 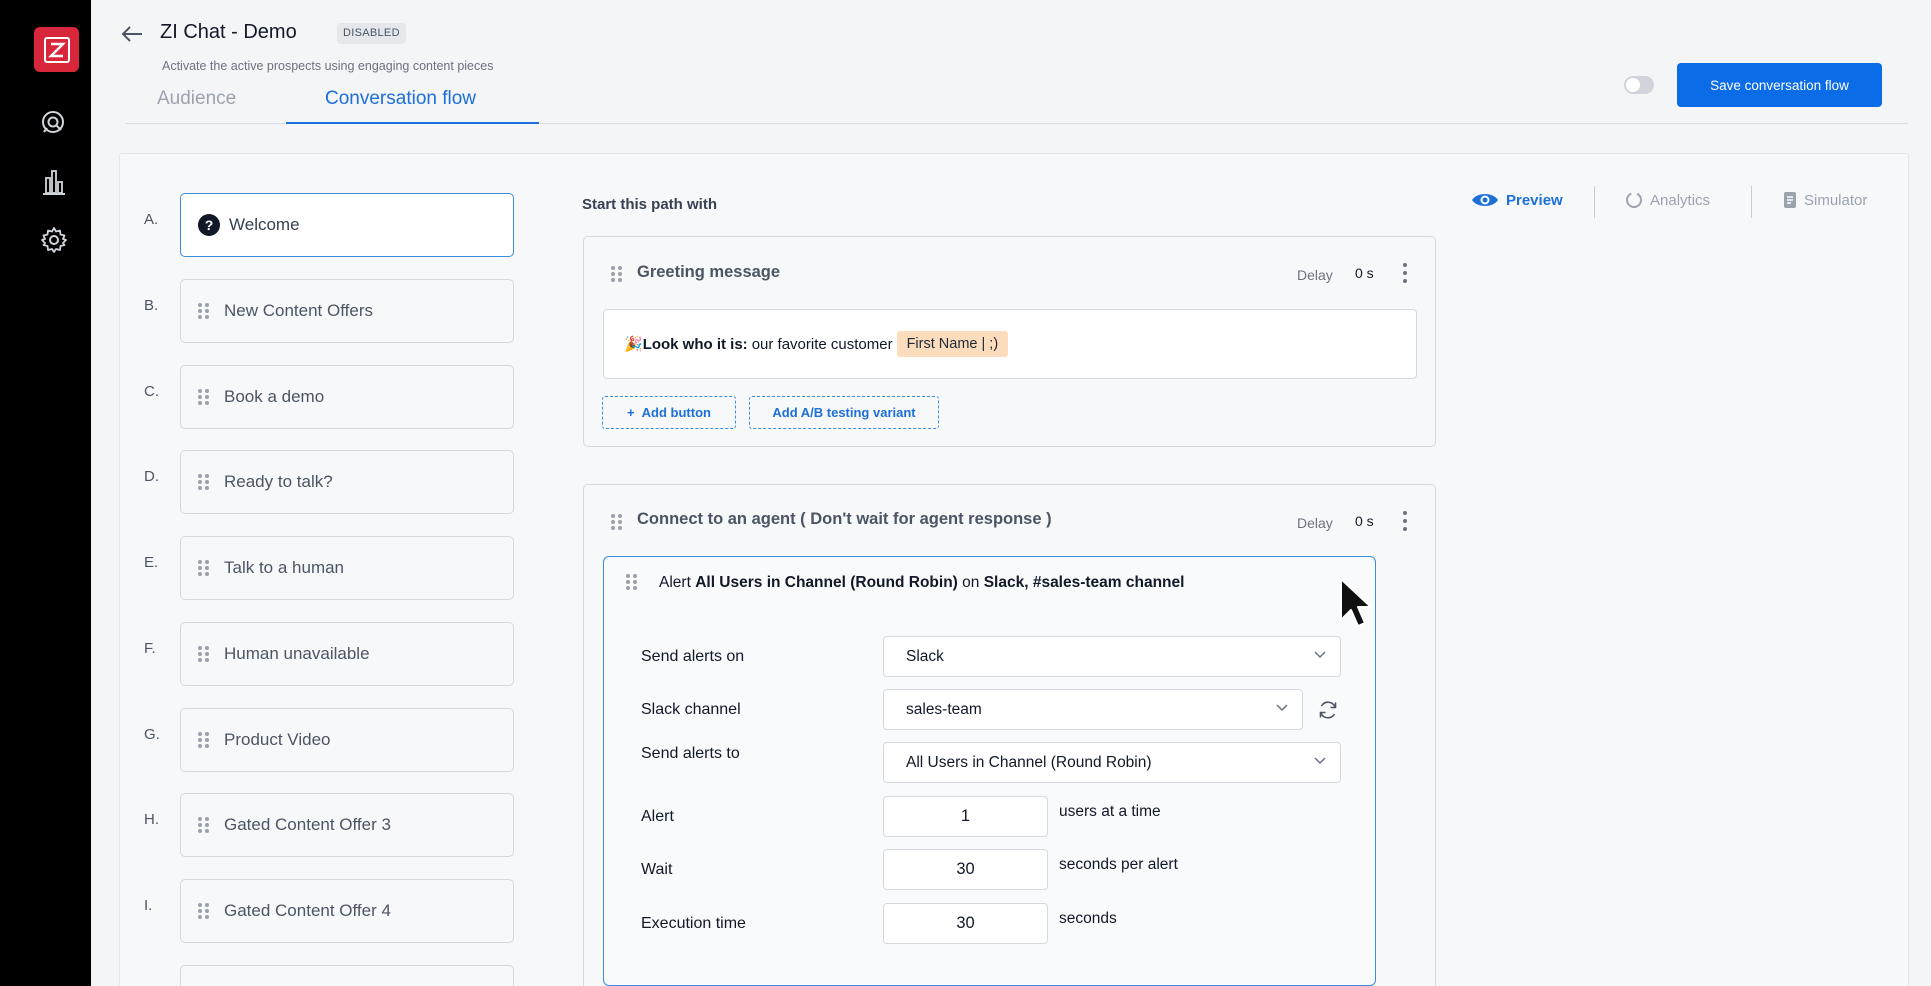 What do you see at coordinates (1634, 200) in the screenshot?
I see `analytics-icon` at bounding box center [1634, 200].